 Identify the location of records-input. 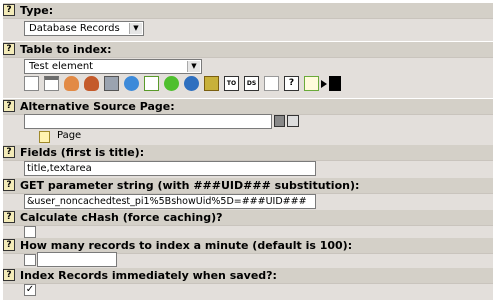
(77, 259).